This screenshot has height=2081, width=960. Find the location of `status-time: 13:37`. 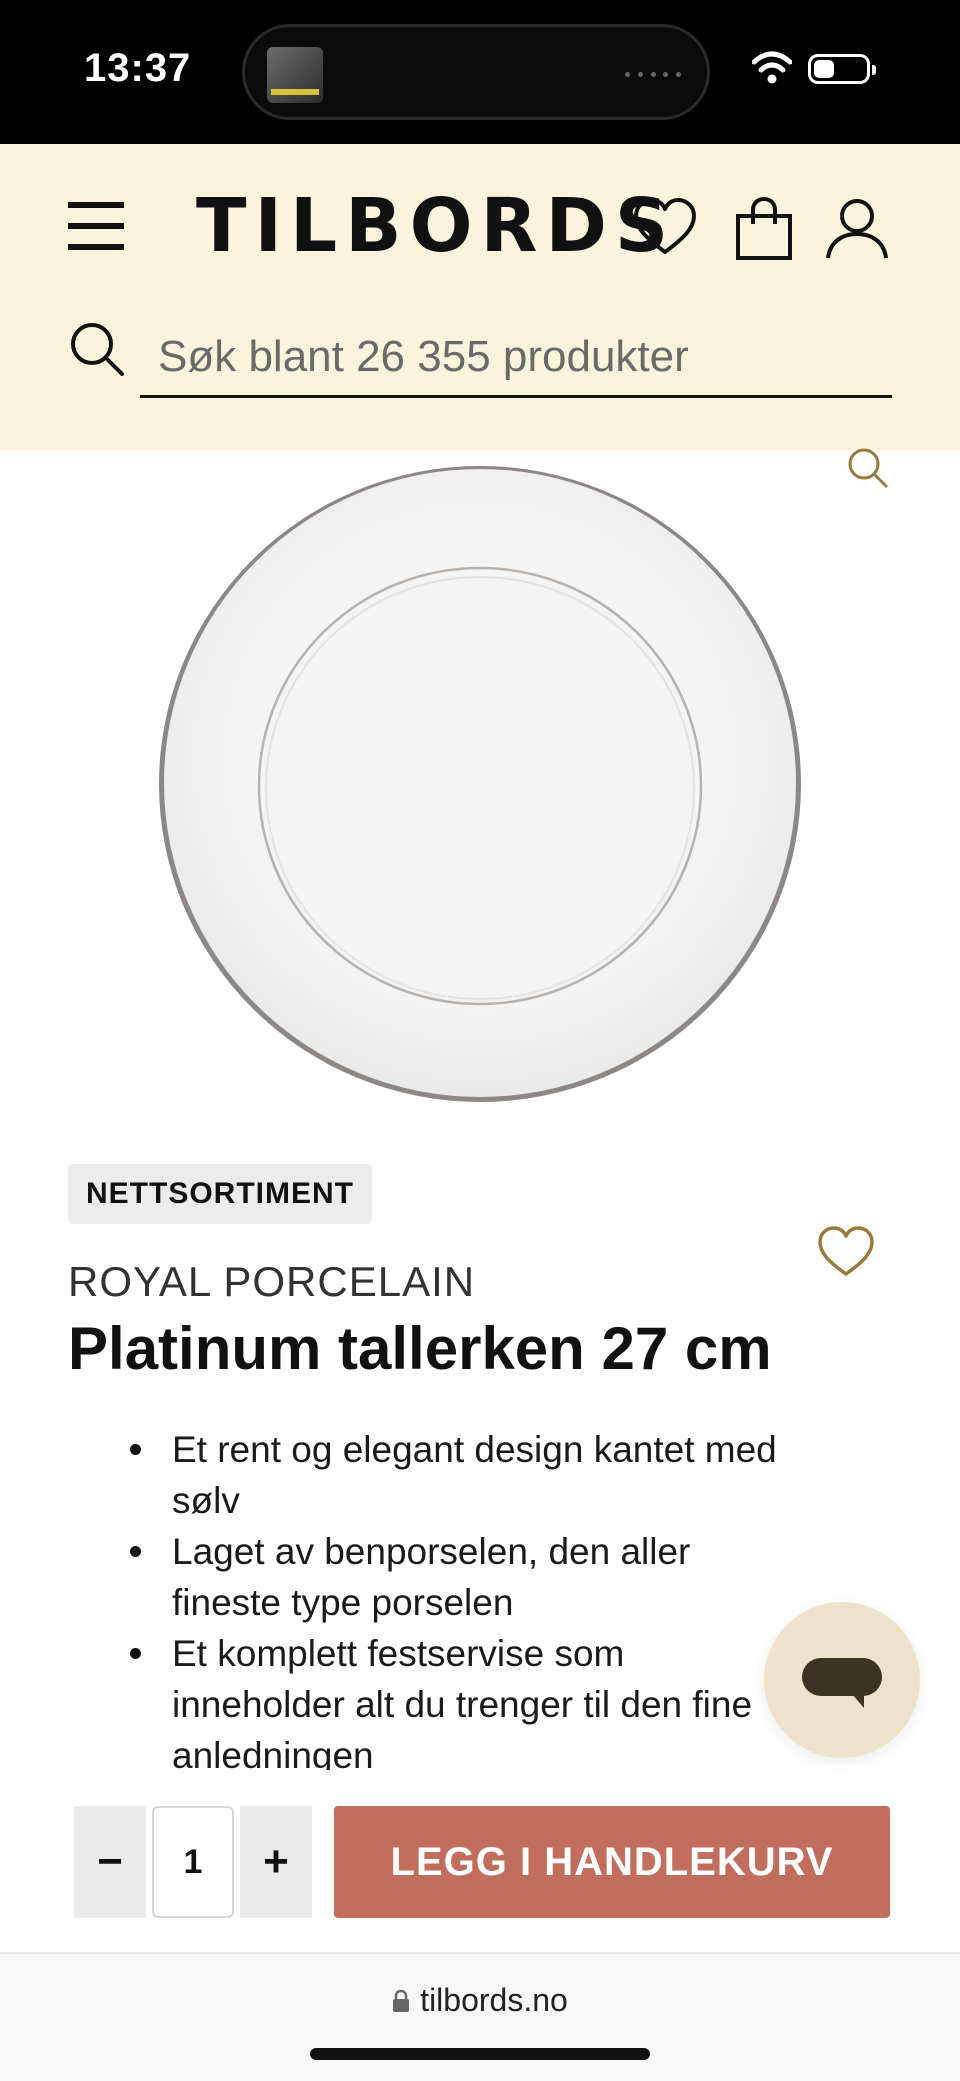

status-time: 13:37 is located at coordinates (138, 68).